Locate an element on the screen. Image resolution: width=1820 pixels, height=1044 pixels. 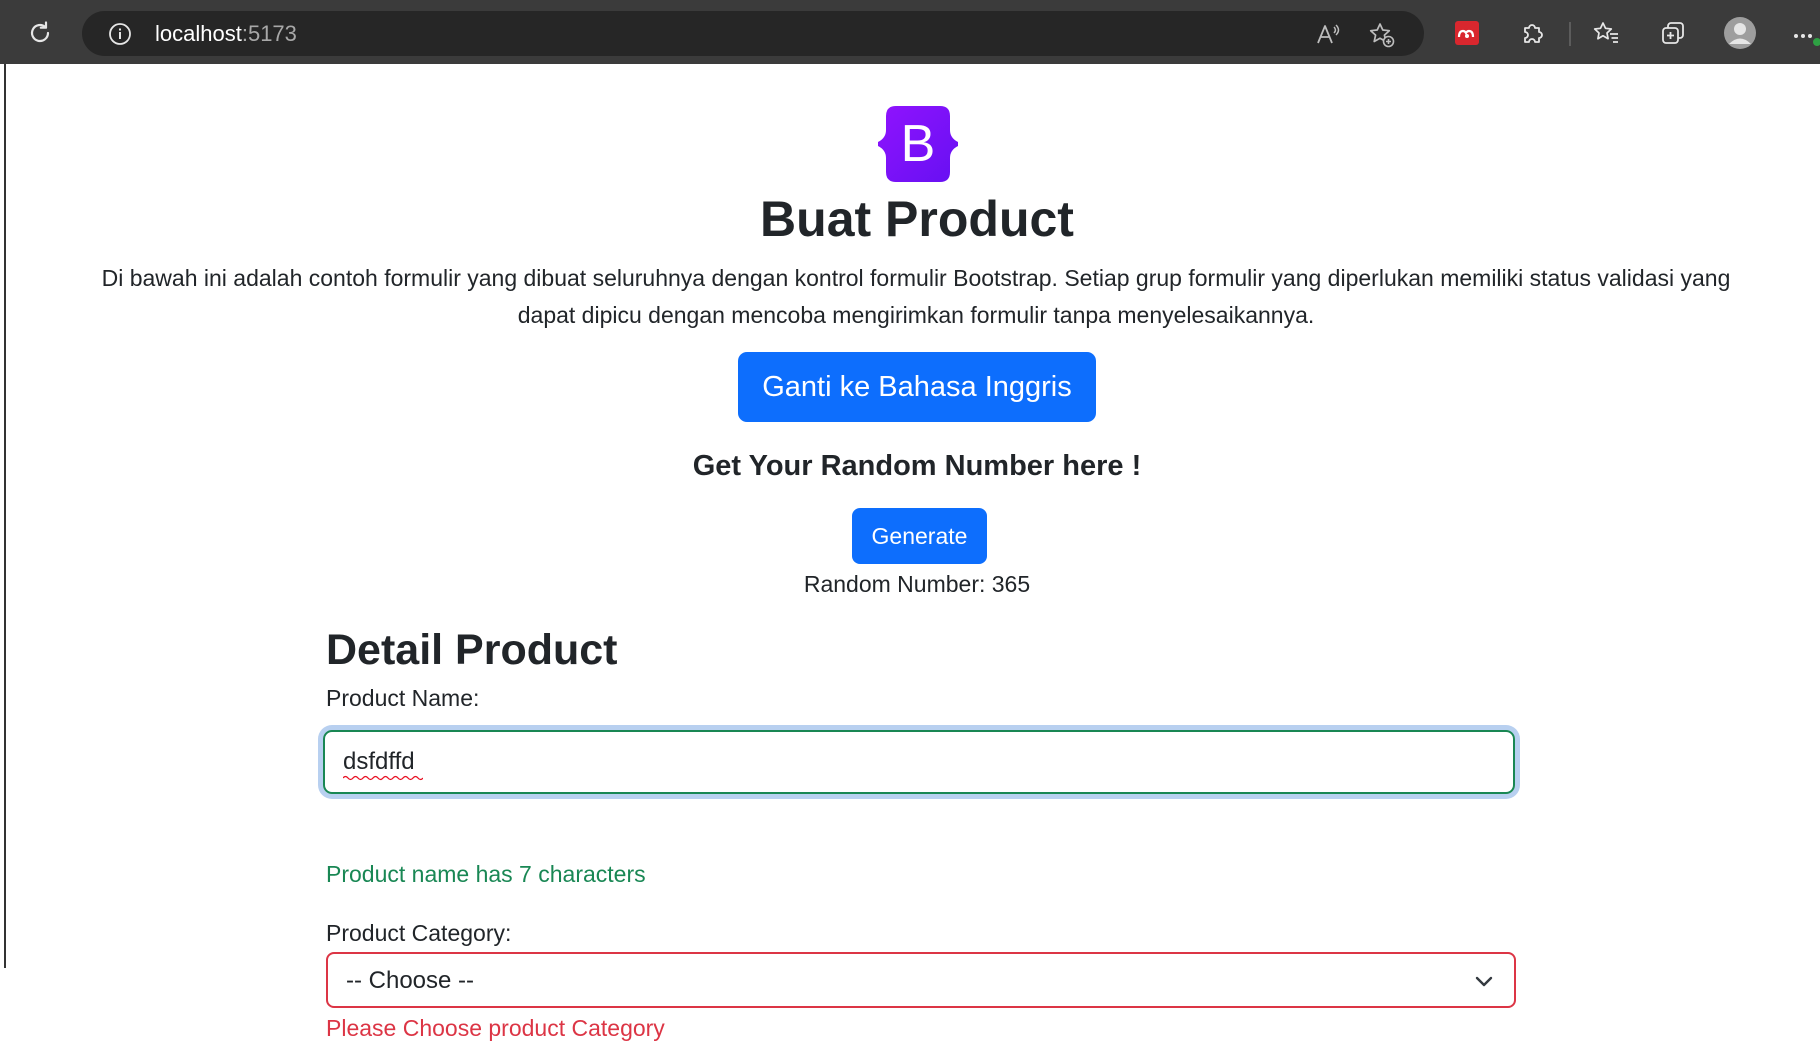
product-name-input is located at coordinates (919, 762).